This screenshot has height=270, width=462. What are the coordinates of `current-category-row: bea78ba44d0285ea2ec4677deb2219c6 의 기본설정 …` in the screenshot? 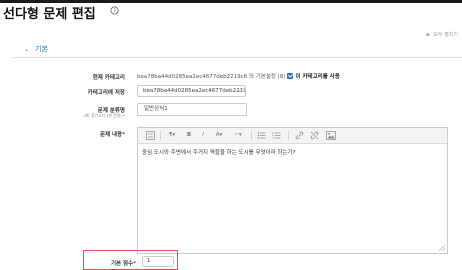 It's located at (238, 76).